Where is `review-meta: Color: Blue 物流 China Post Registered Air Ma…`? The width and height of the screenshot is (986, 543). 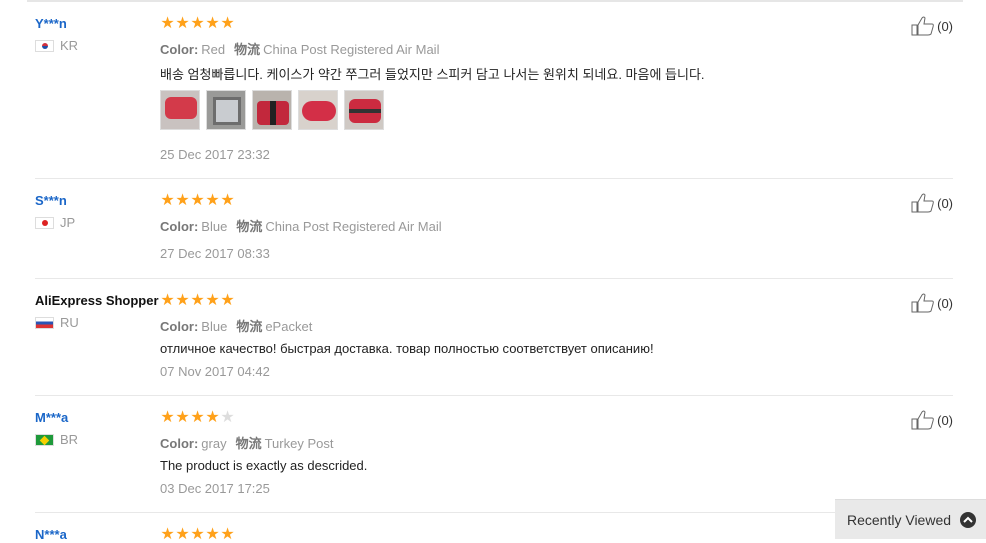 review-meta: Color: Blue 物流 China Post Registered Air Ma… is located at coordinates (301, 225).